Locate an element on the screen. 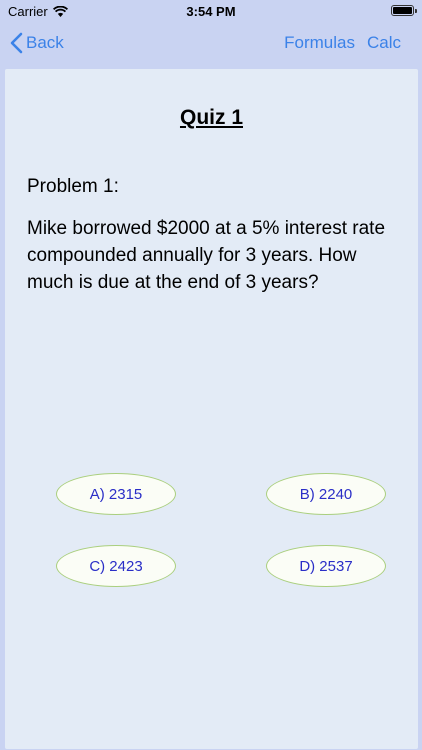  answer-a-button: A) 2315 is located at coordinates (116, 494).